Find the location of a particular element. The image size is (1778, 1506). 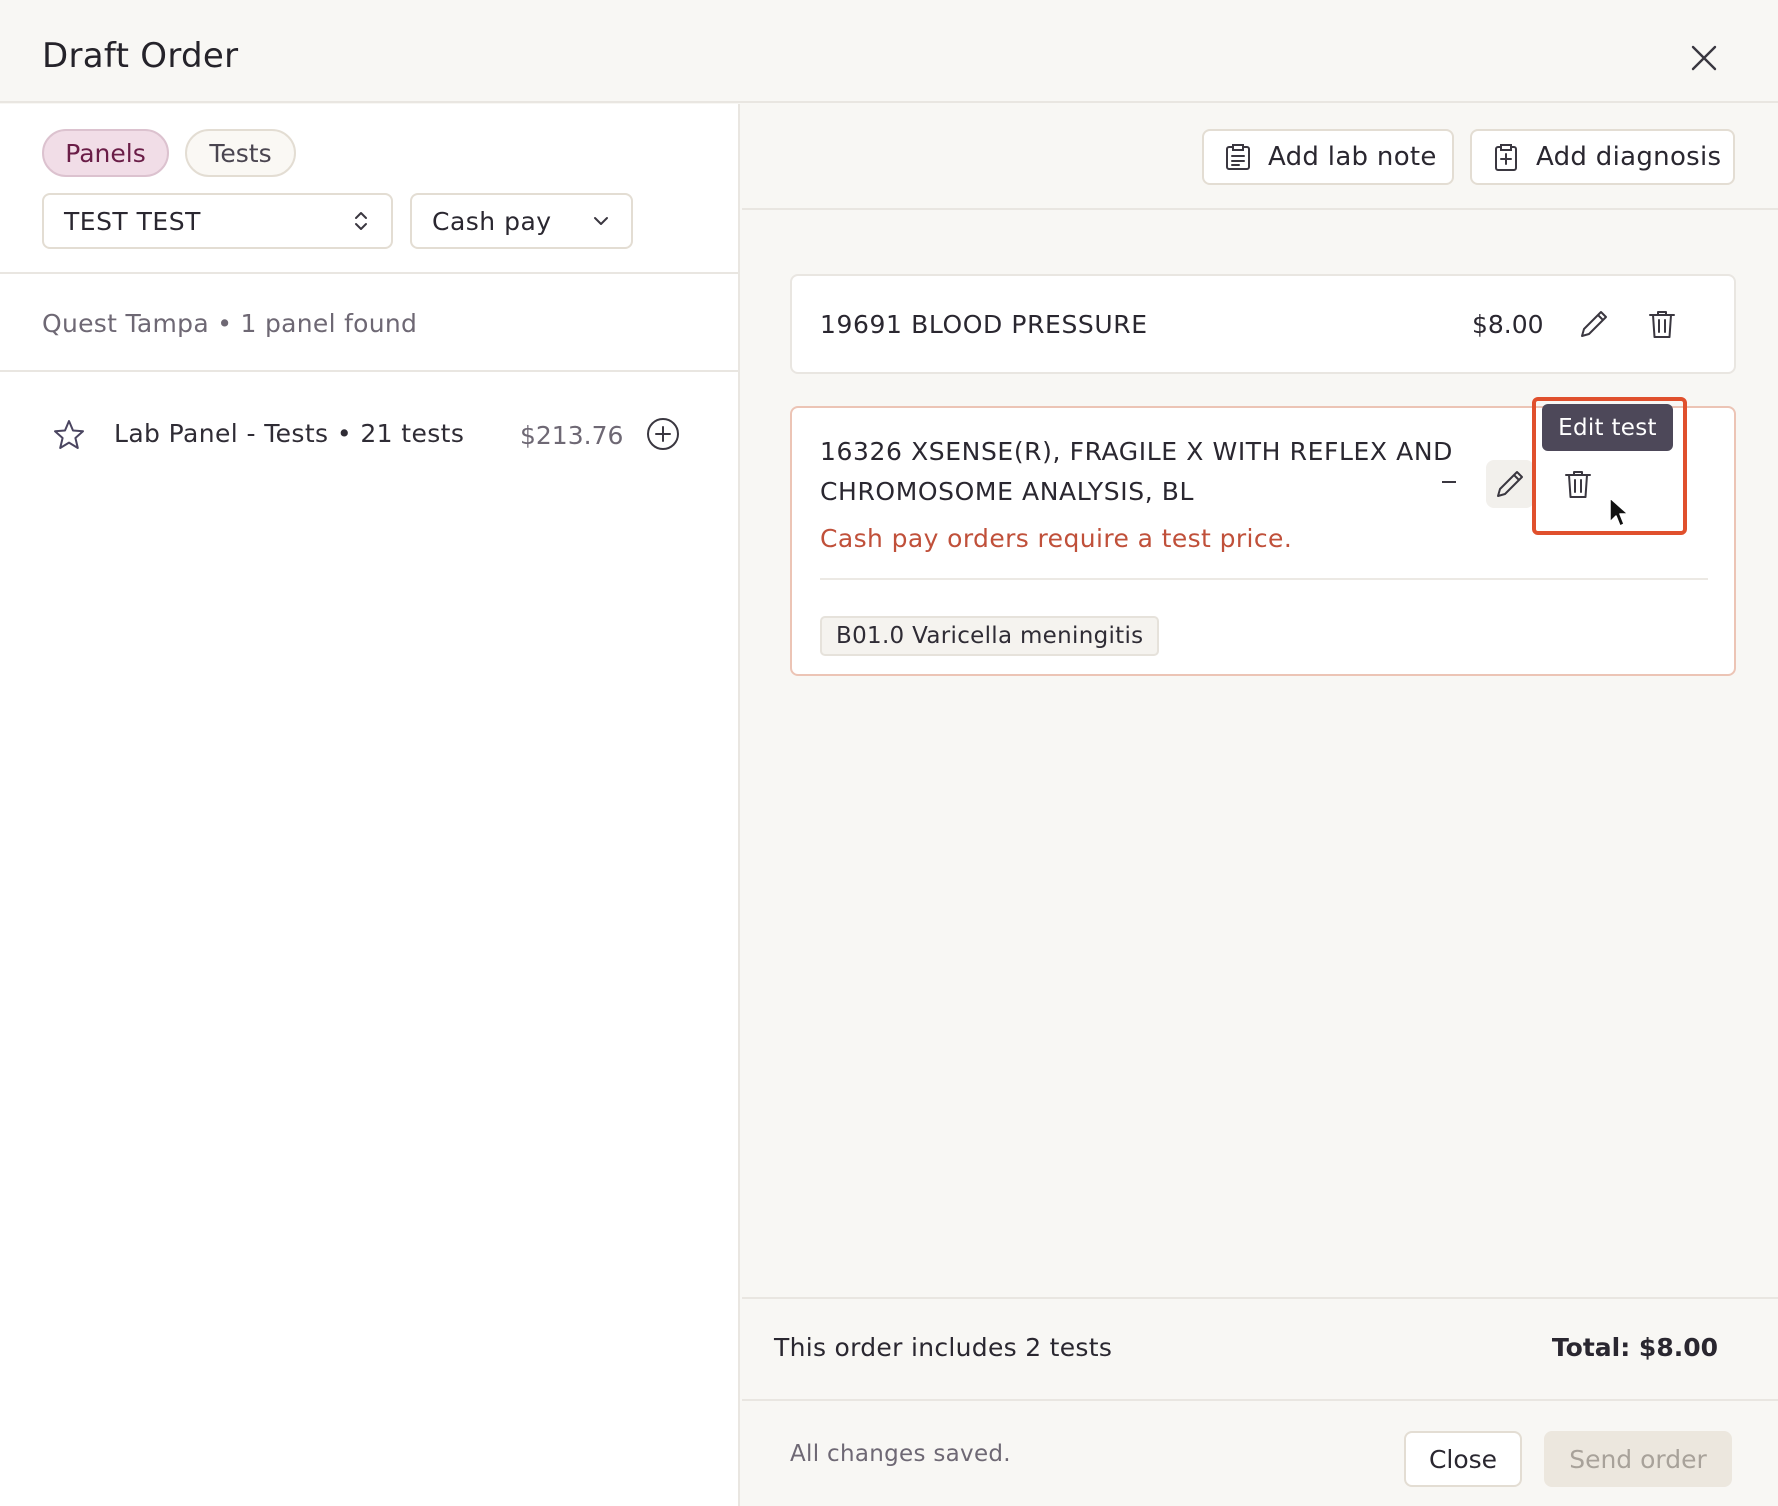

add-lab-note-button: Add lab note is located at coordinates (1328, 157).